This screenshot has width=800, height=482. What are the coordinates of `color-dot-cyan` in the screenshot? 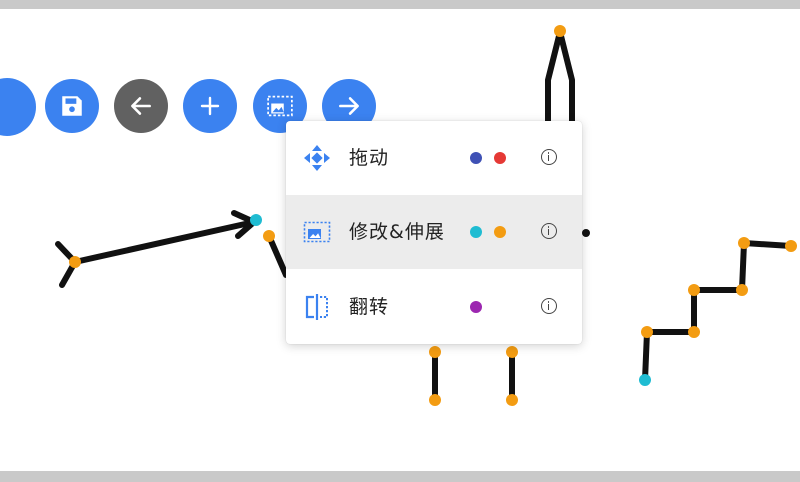 It's located at (476, 232).